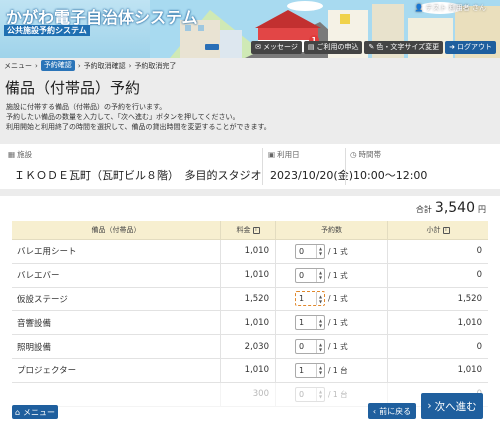 The image size is (500, 425). I want to click on item-fee: 2,030, so click(248, 346).